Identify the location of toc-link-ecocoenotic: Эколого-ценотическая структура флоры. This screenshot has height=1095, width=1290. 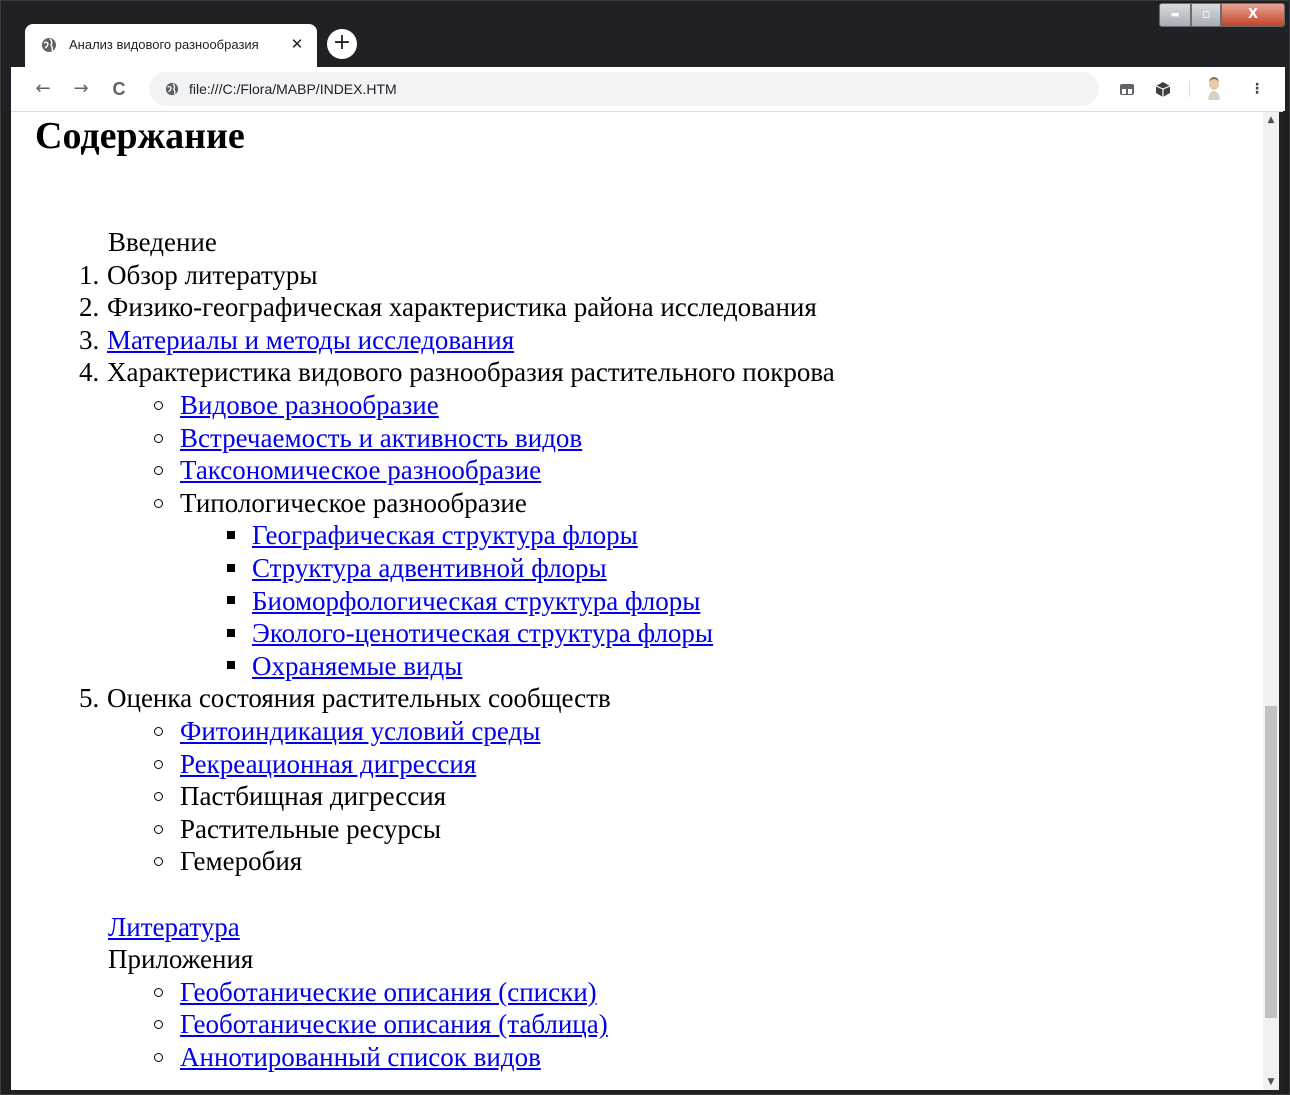
(482, 633).